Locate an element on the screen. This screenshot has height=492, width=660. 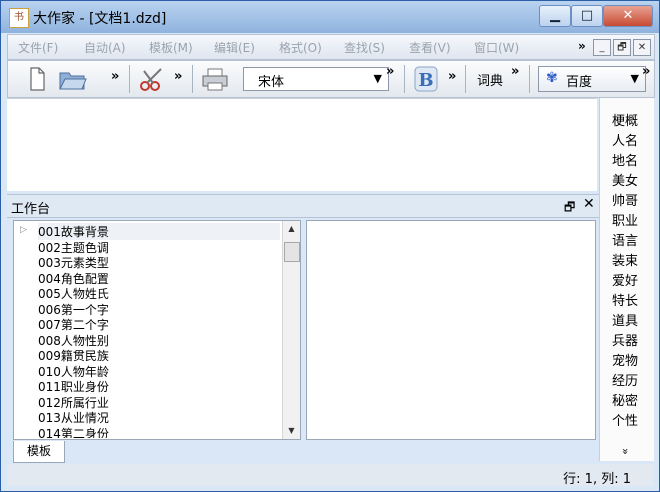
font-name-value: 宋体 is located at coordinates (271, 82).